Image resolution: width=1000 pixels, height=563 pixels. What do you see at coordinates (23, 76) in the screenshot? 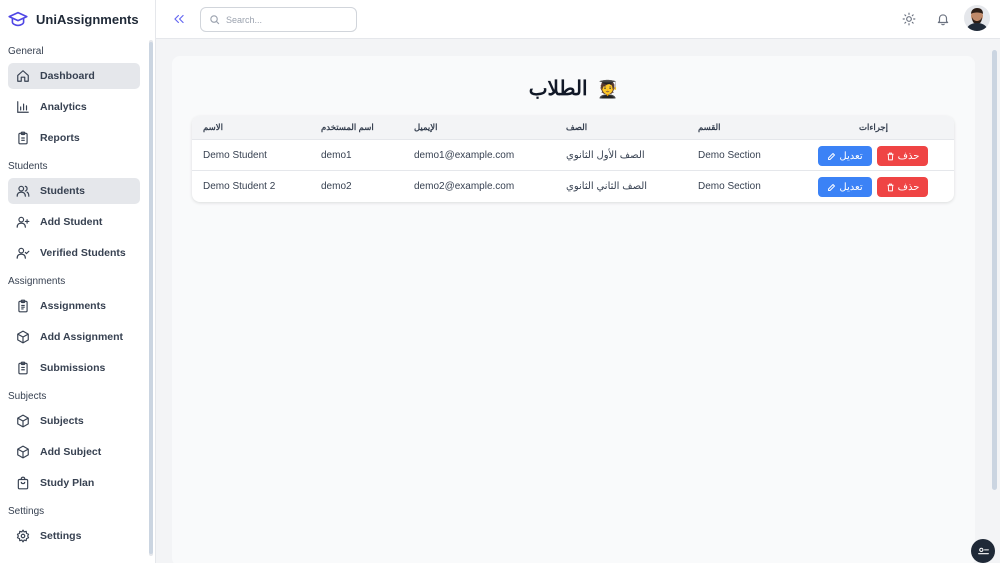
I see `home-icon` at bounding box center [23, 76].